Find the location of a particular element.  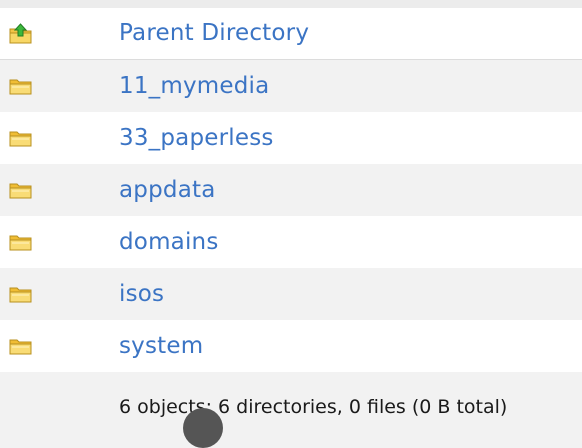

directory-link: isos is located at coordinates (141, 294).